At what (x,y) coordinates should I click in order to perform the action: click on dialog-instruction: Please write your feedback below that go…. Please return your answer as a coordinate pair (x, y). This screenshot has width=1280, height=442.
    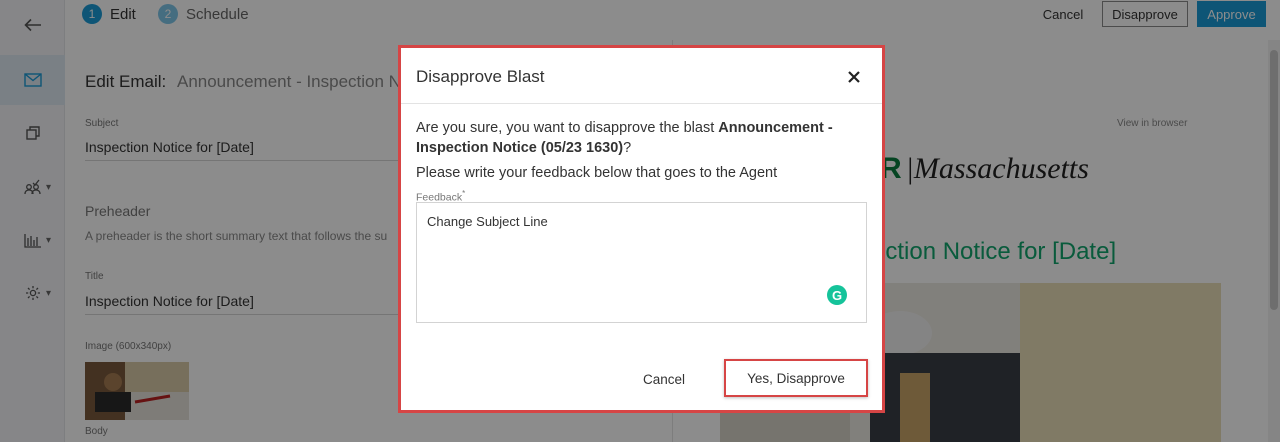
    Looking at the image, I should click on (597, 173).